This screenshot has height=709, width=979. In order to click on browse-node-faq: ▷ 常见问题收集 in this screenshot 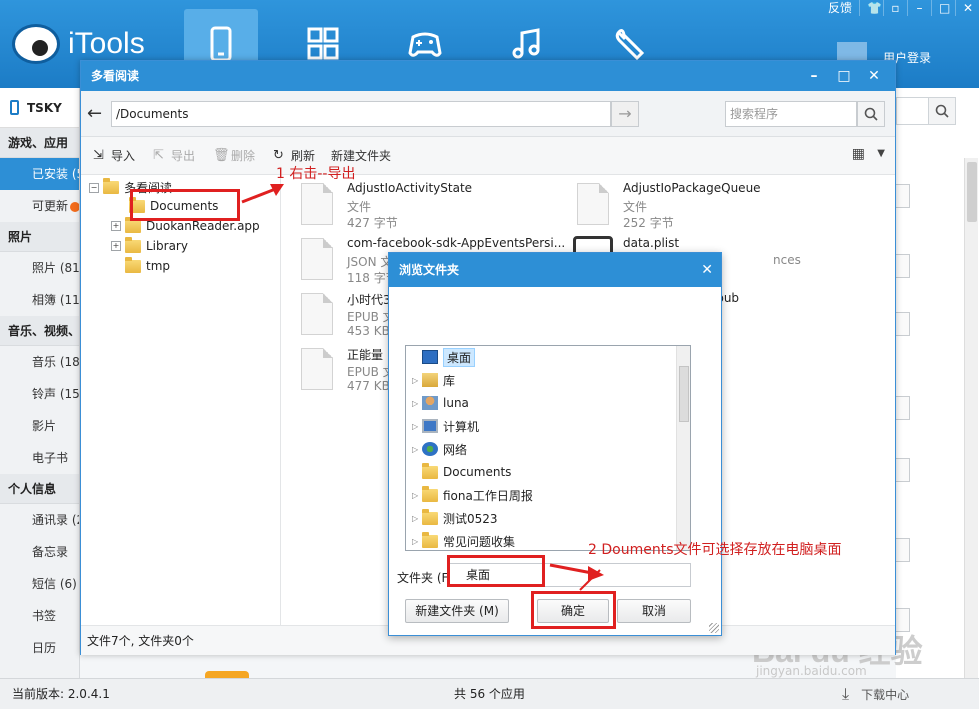, I will do `click(463, 540)`.